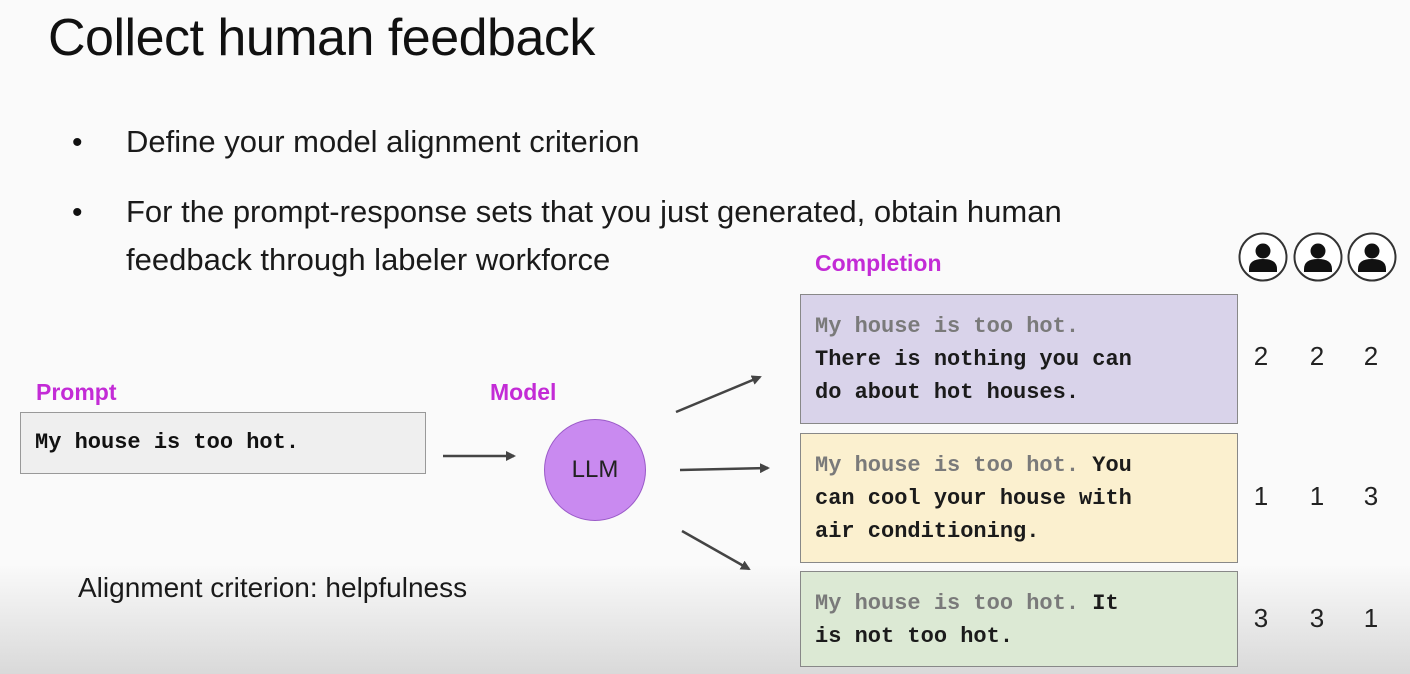  Describe the element at coordinates (1019, 619) in the screenshot. I see `completion-3: My house is too hot. It is not too hot.` at that location.